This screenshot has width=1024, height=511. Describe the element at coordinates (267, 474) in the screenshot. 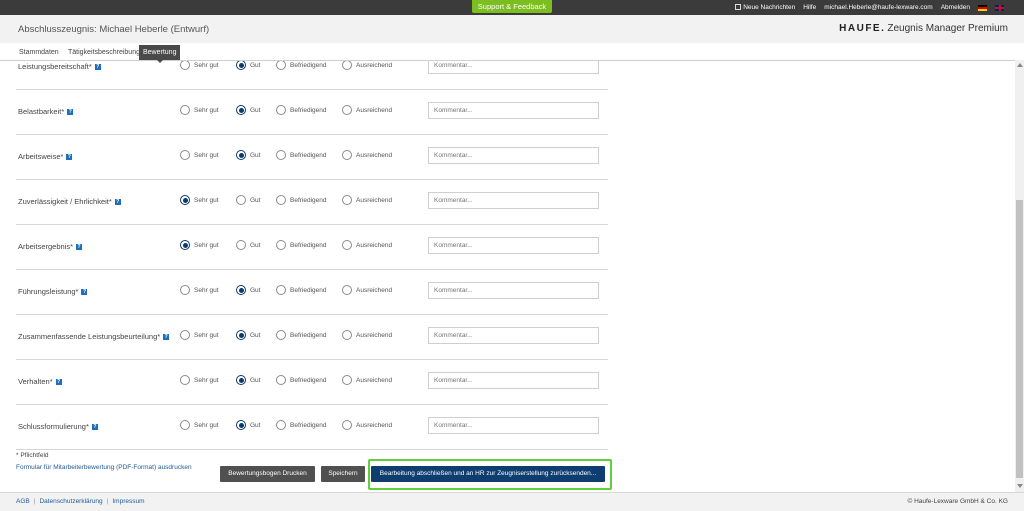

I see `print-evaluation-button: Bewertungsbogen Drucken` at that location.